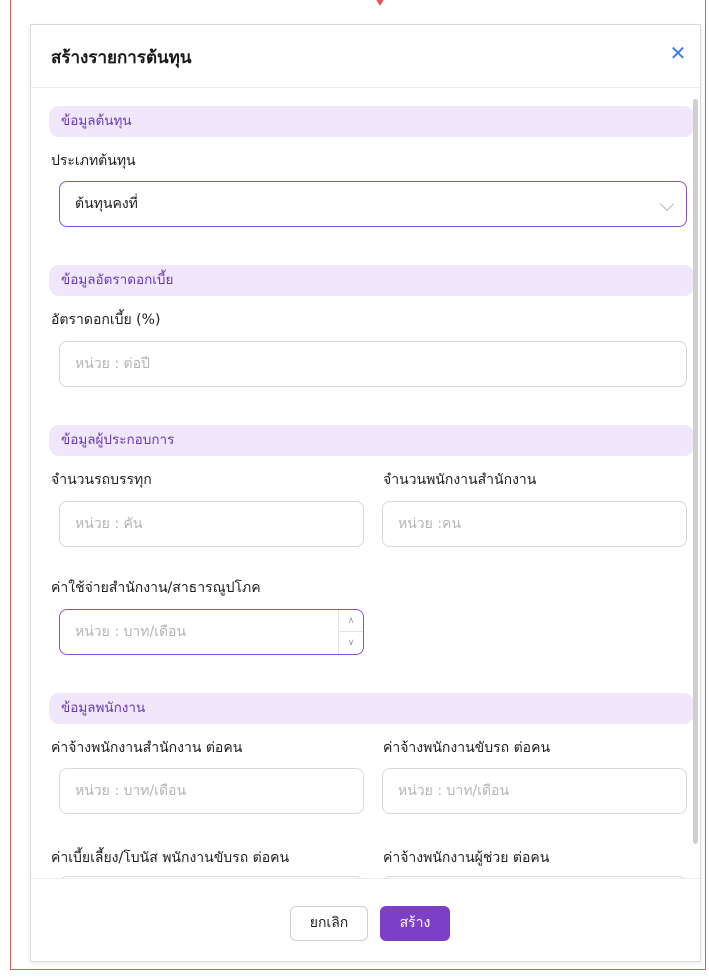  Describe the element at coordinates (371, 708) in the screenshot. I see `section-employee-info: ข้อมูลพนักงาน` at that location.